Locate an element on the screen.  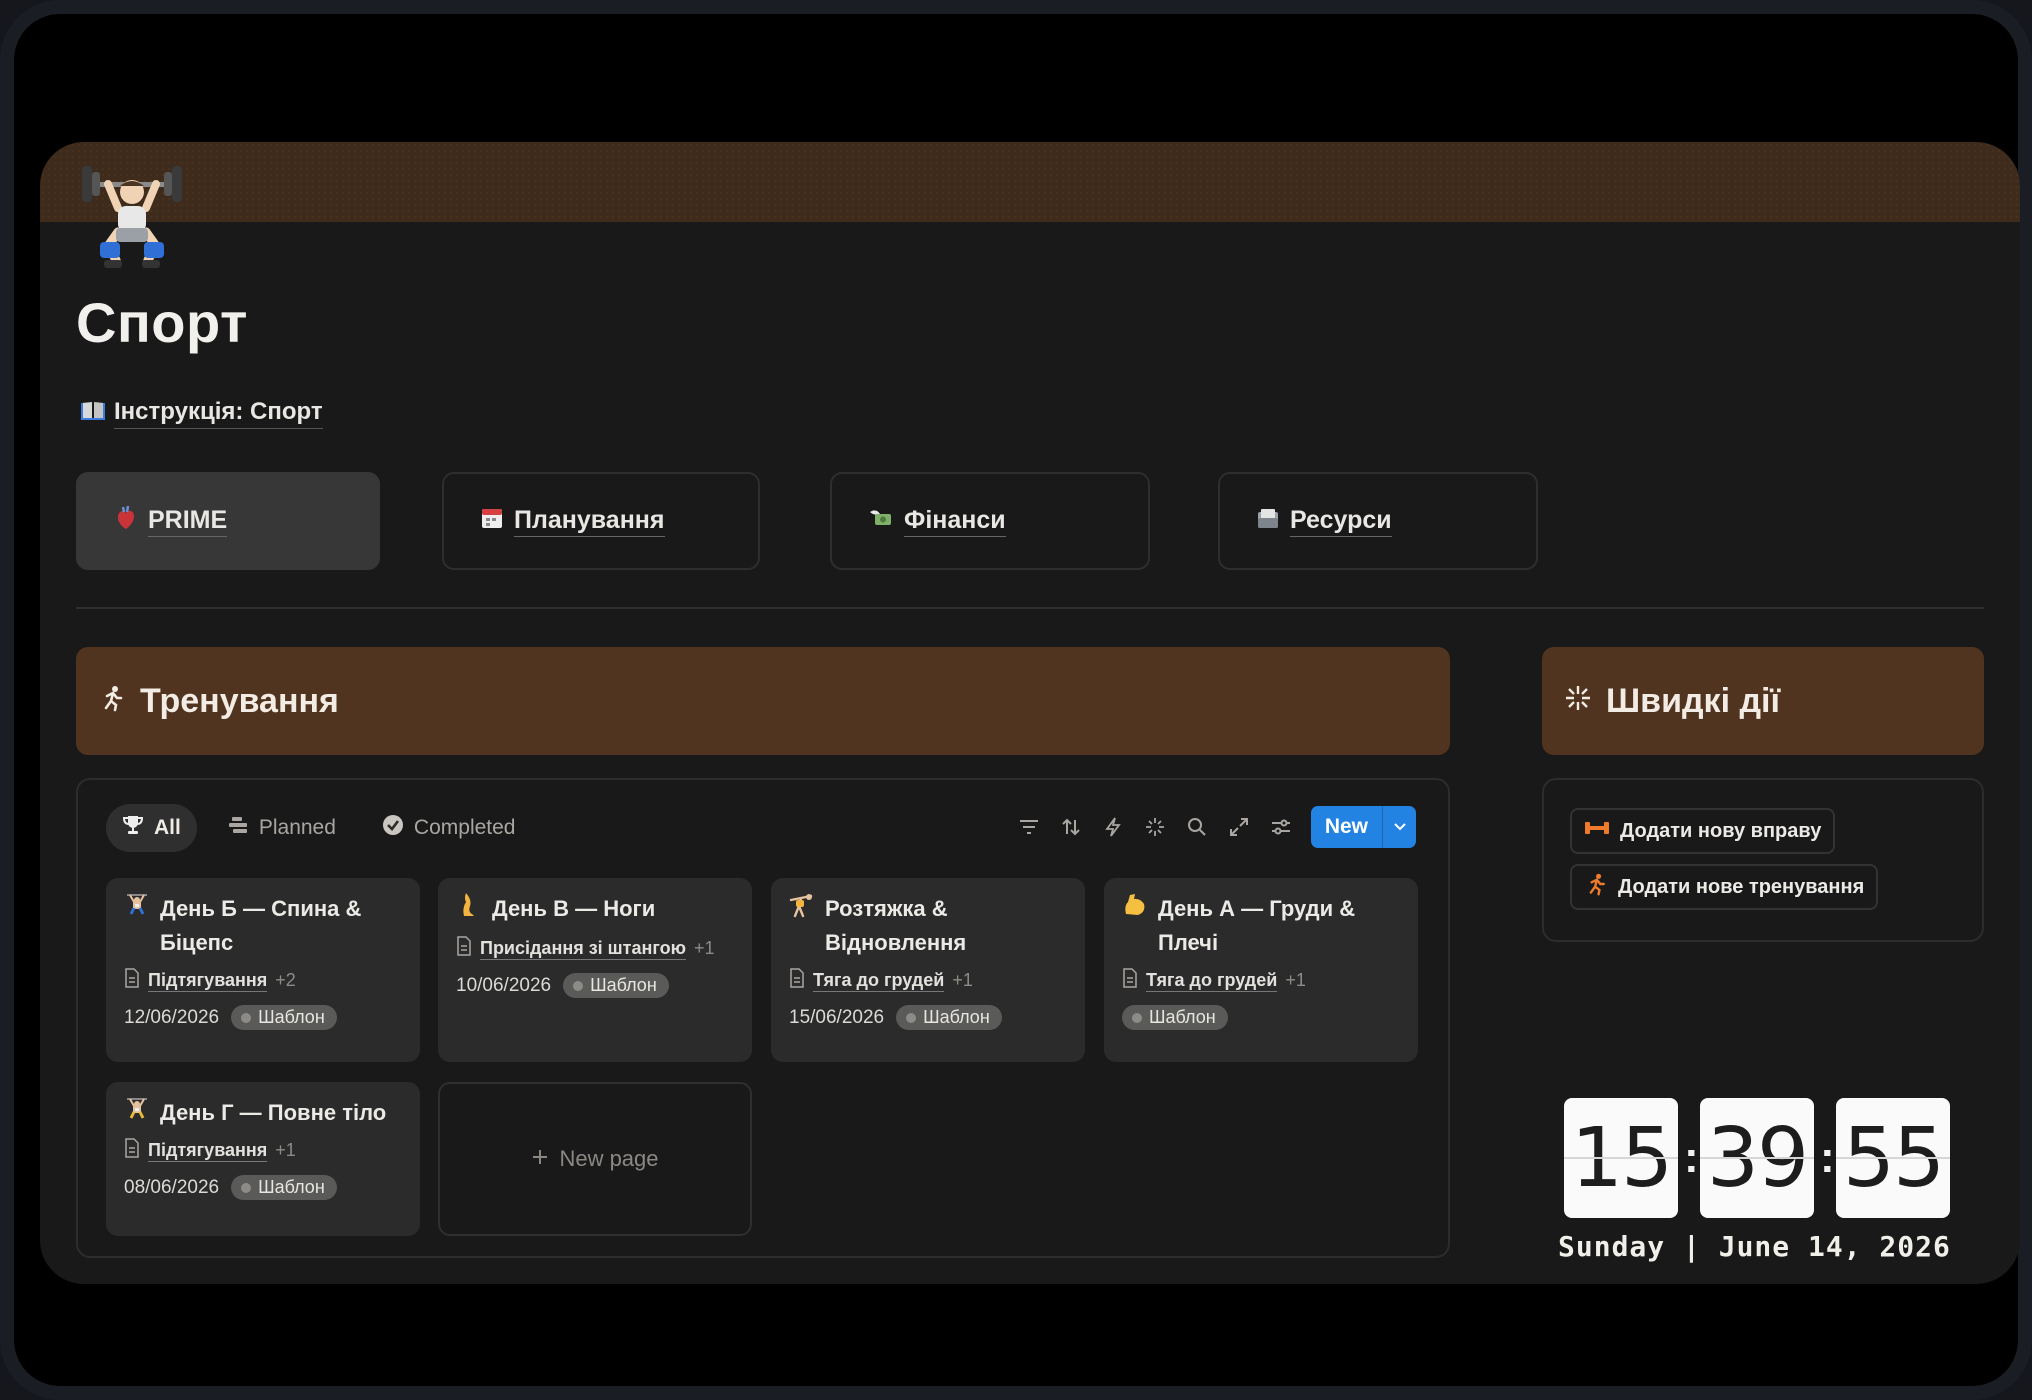
nav-resources-label: Ресурси is located at coordinates (1341, 521).